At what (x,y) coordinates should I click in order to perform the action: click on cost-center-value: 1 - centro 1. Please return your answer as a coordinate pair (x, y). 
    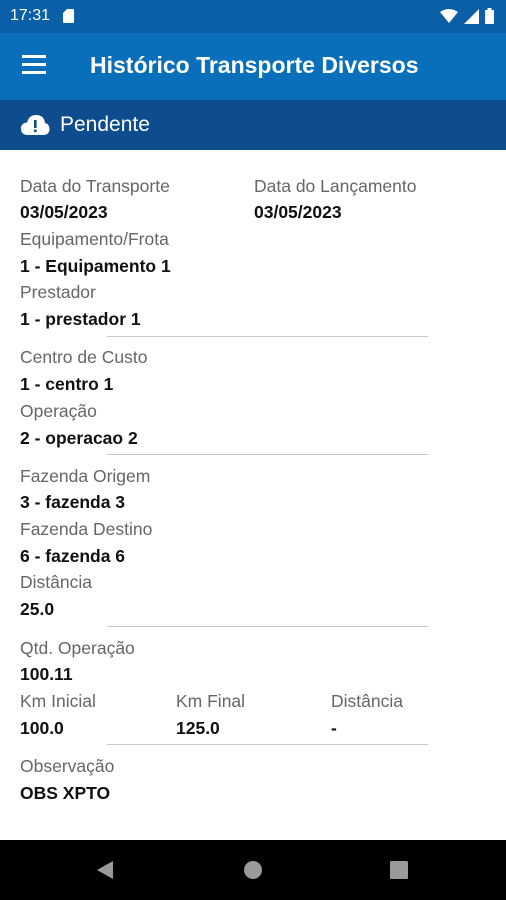
    Looking at the image, I should click on (67, 384).